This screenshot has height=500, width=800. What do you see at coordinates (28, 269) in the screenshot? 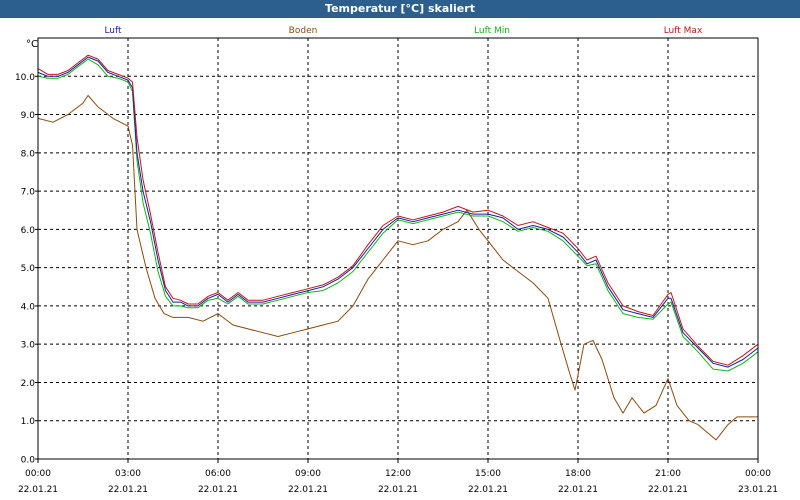
I see `y-tick-label: 5.0` at bounding box center [28, 269].